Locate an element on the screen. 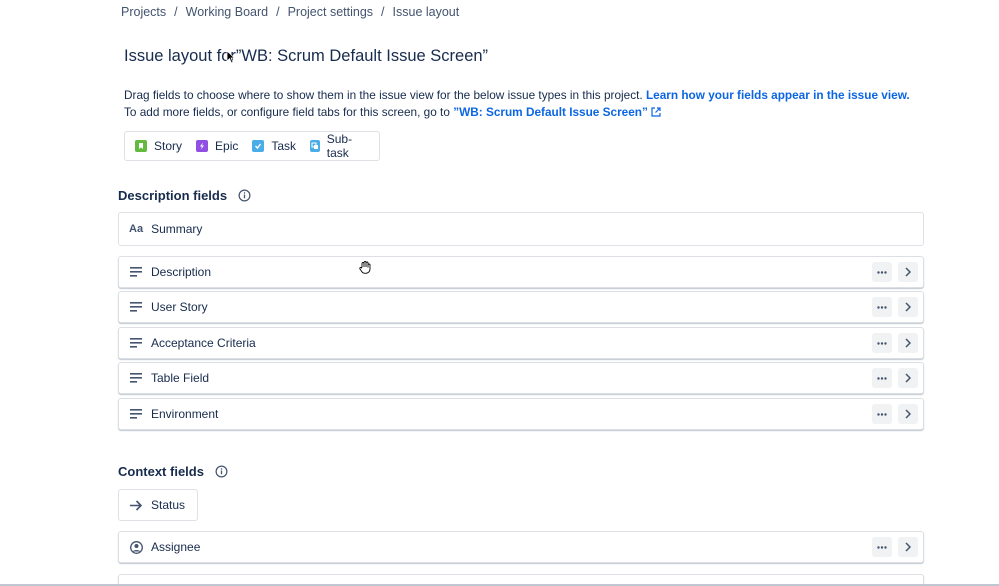 The image size is (999, 586). field-row-user-story: User Story is located at coordinates (521, 307).